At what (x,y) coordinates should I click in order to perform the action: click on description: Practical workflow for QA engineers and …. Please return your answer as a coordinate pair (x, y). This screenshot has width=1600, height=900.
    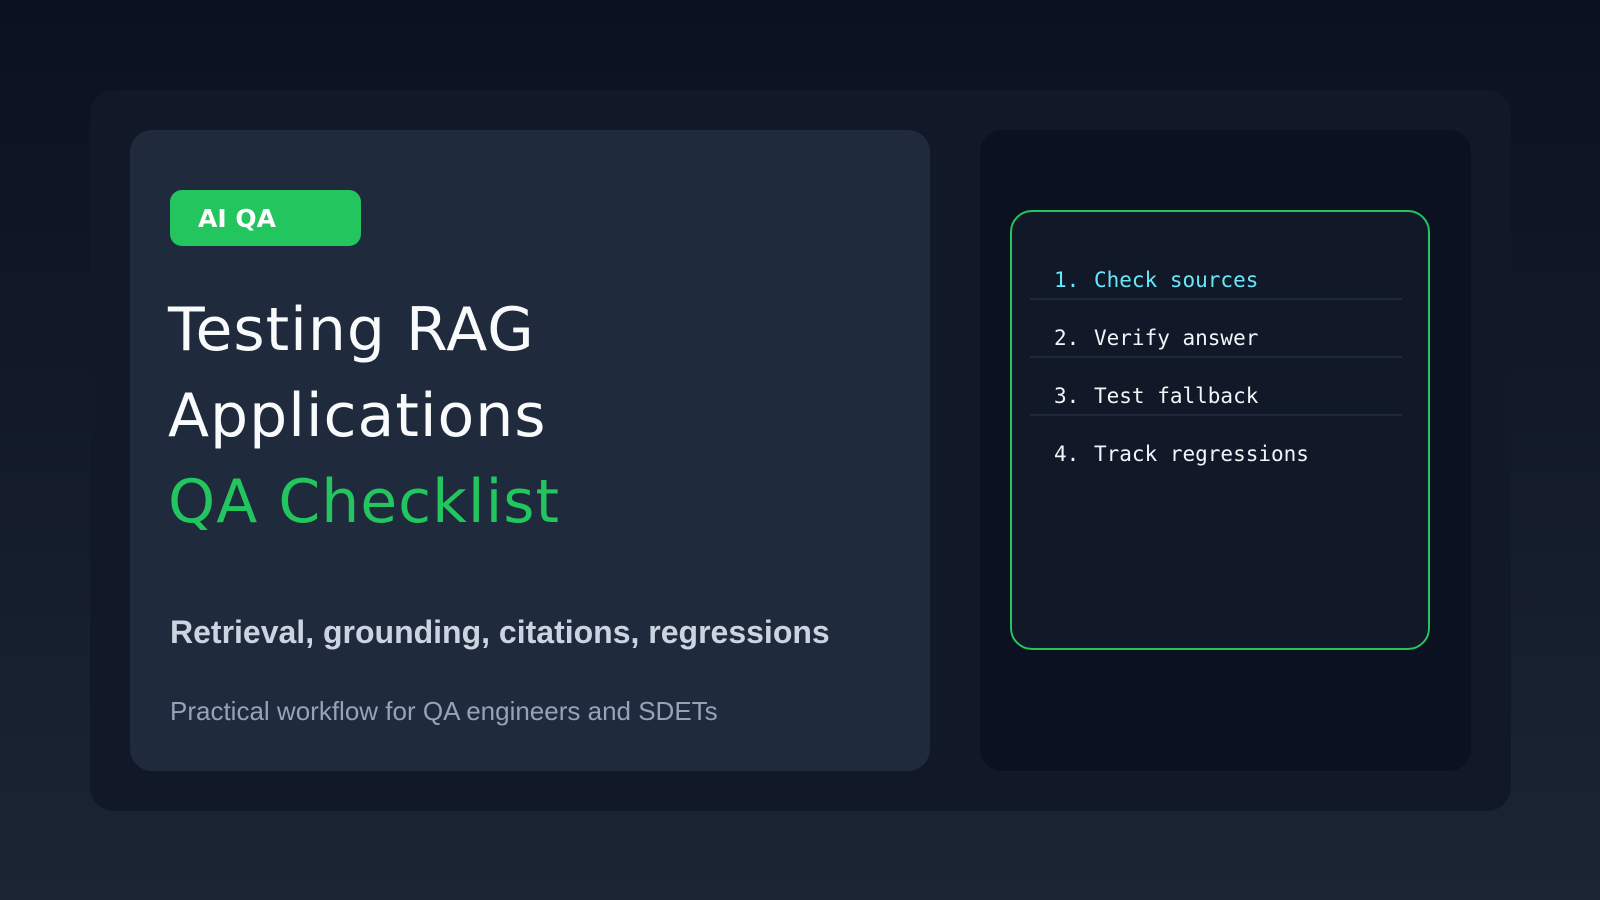
    Looking at the image, I should click on (444, 711).